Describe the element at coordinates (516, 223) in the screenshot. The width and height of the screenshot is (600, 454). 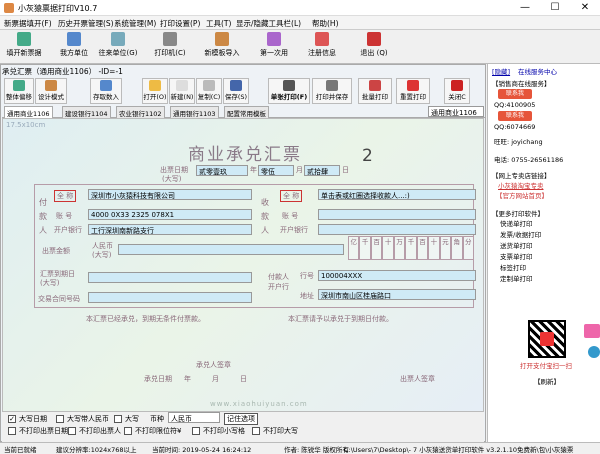
I see `soft-link-express: 快递单打印` at that location.